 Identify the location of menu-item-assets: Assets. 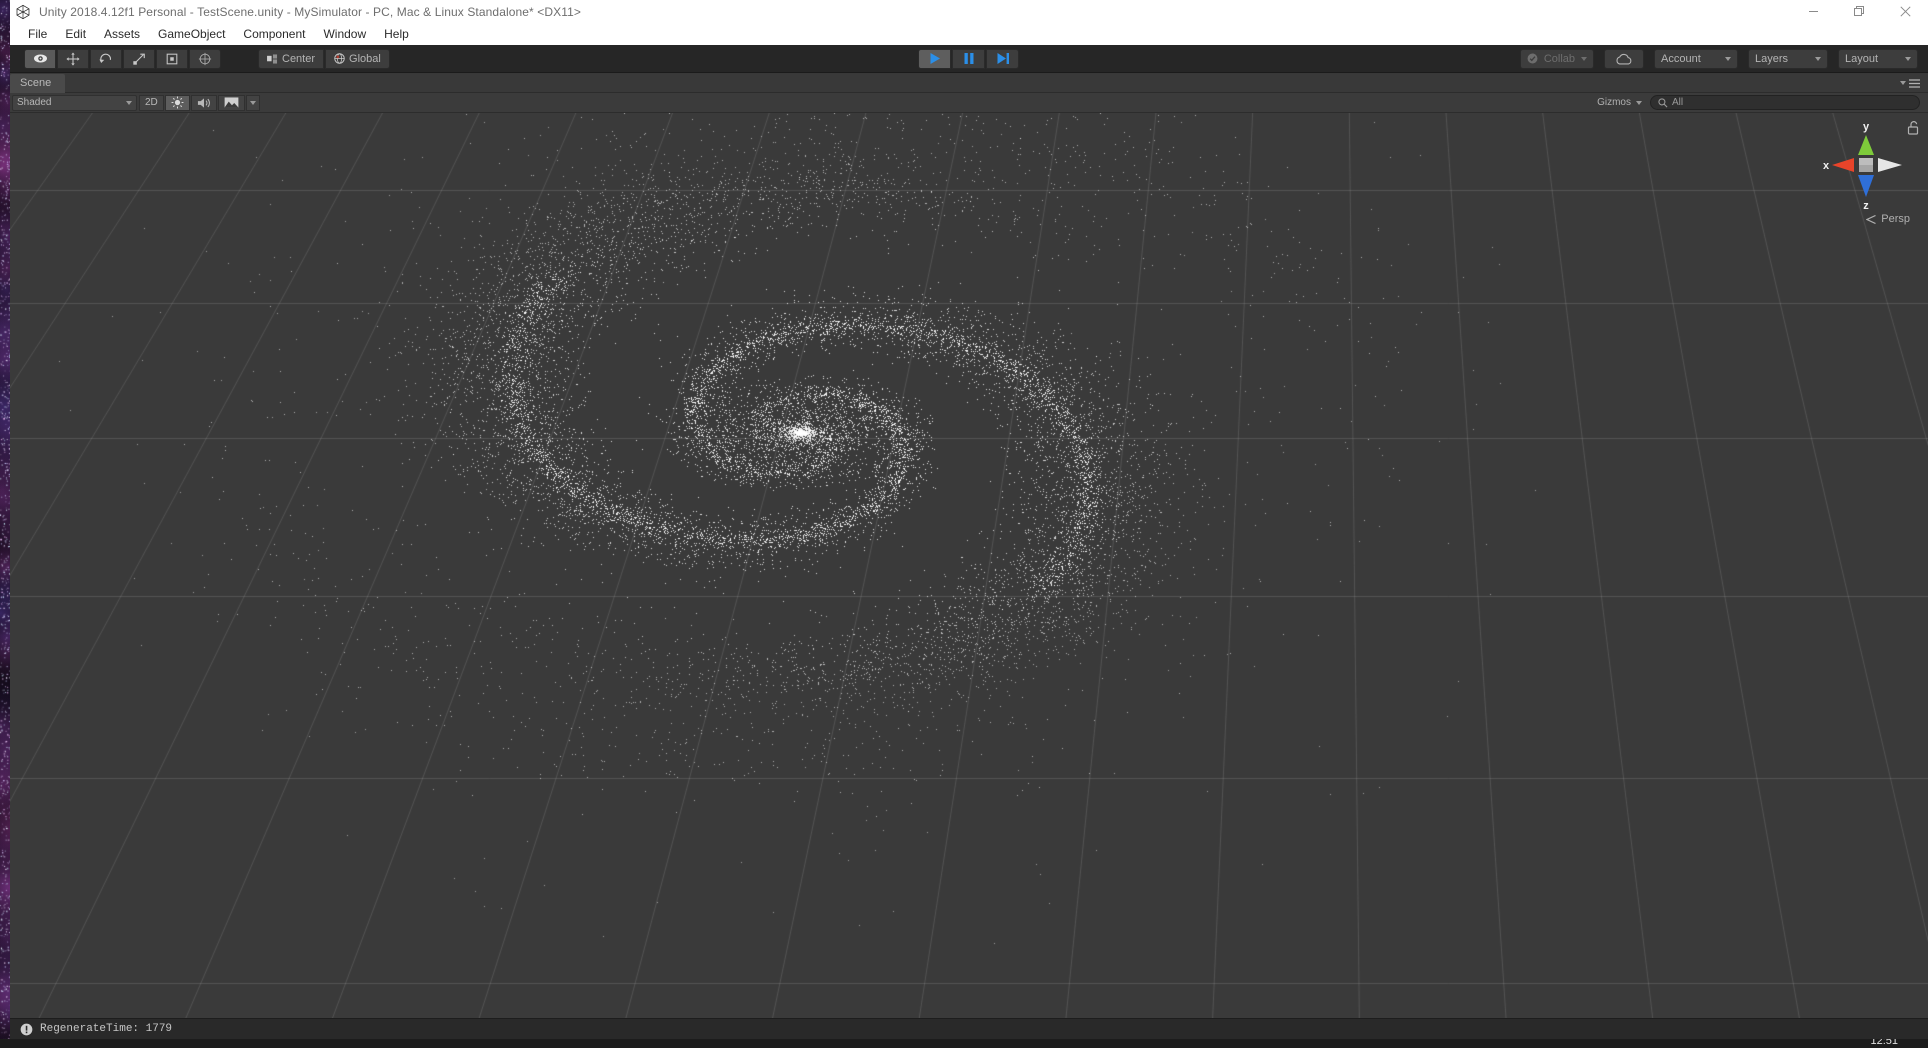
(122, 34).